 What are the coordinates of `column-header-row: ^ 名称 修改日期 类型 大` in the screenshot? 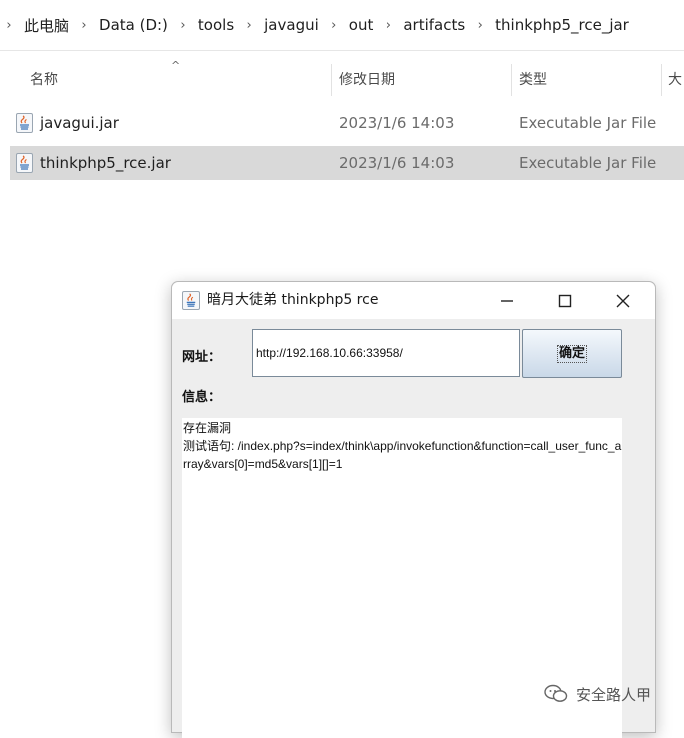 It's located at (342, 77).